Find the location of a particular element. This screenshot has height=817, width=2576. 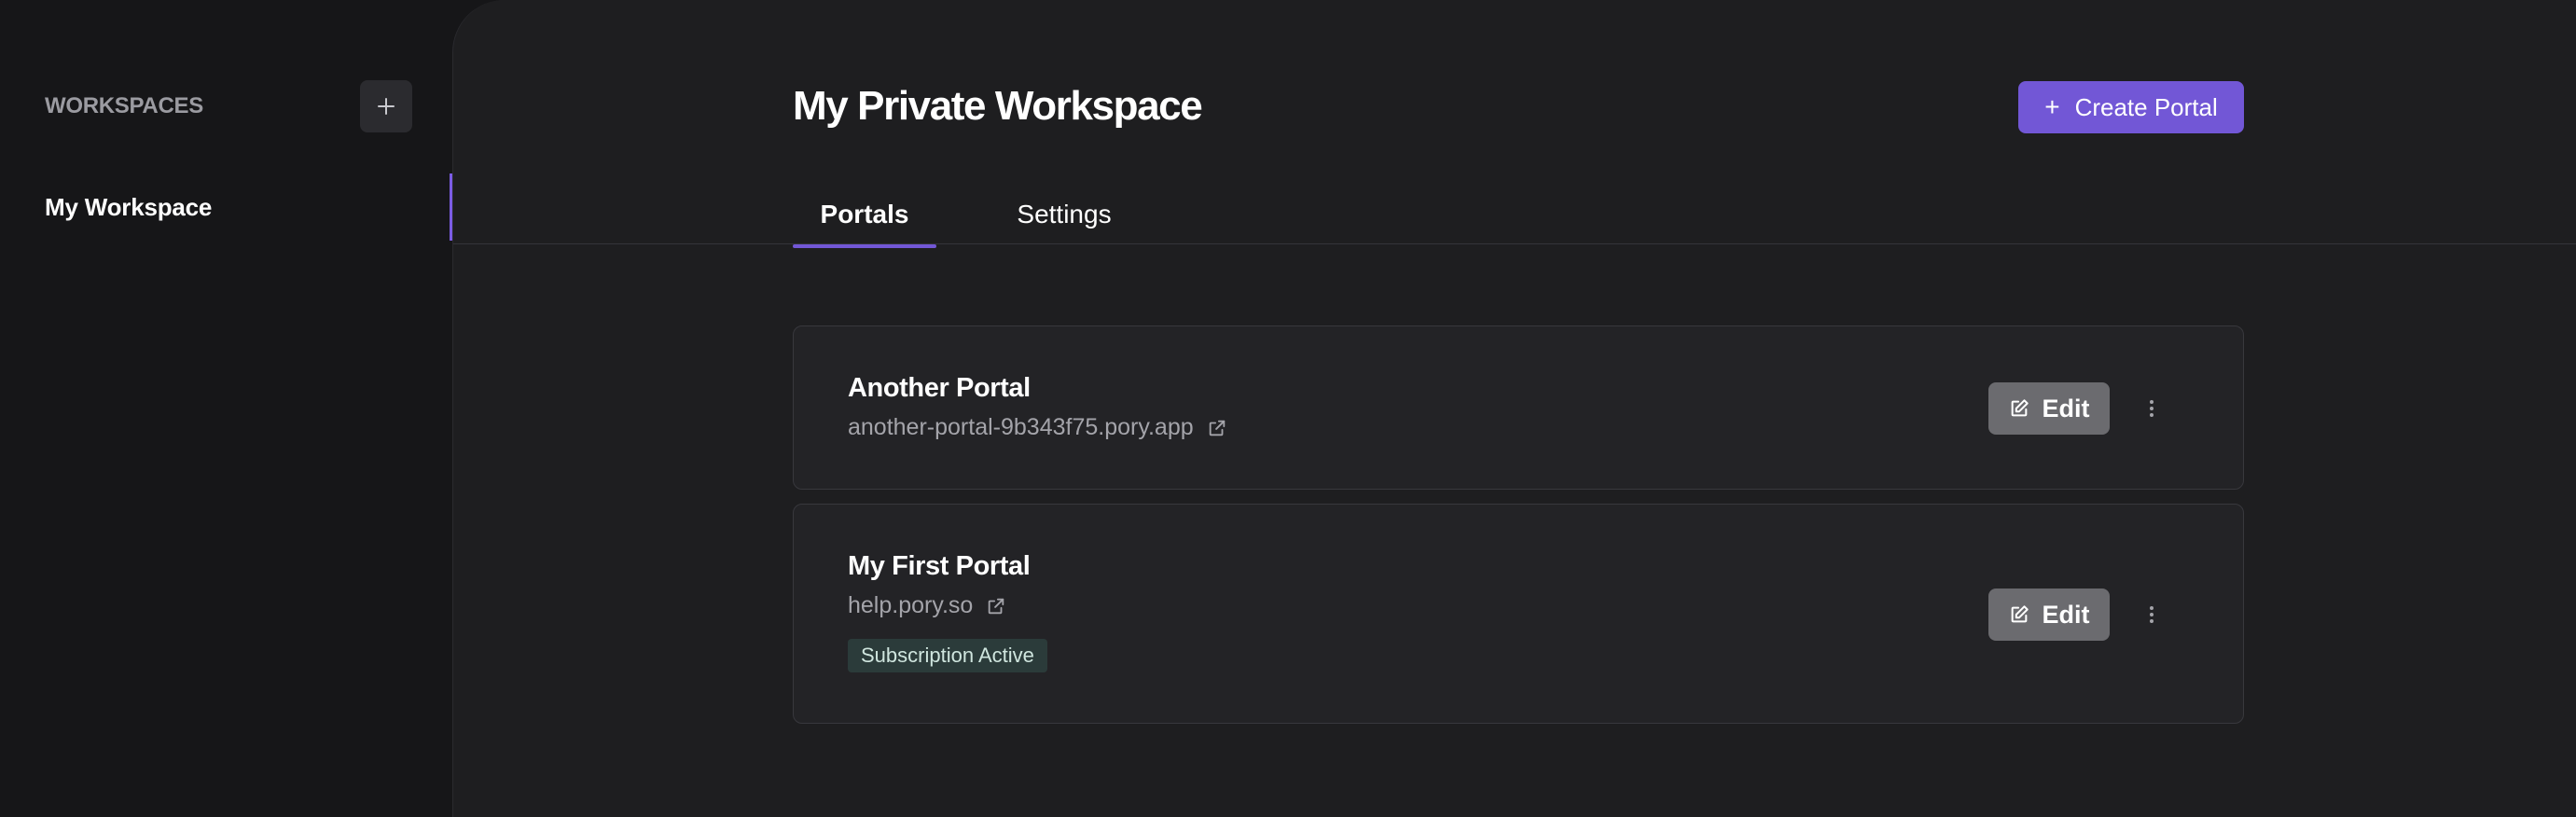

plus-icon: + is located at coordinates (2052, 106).